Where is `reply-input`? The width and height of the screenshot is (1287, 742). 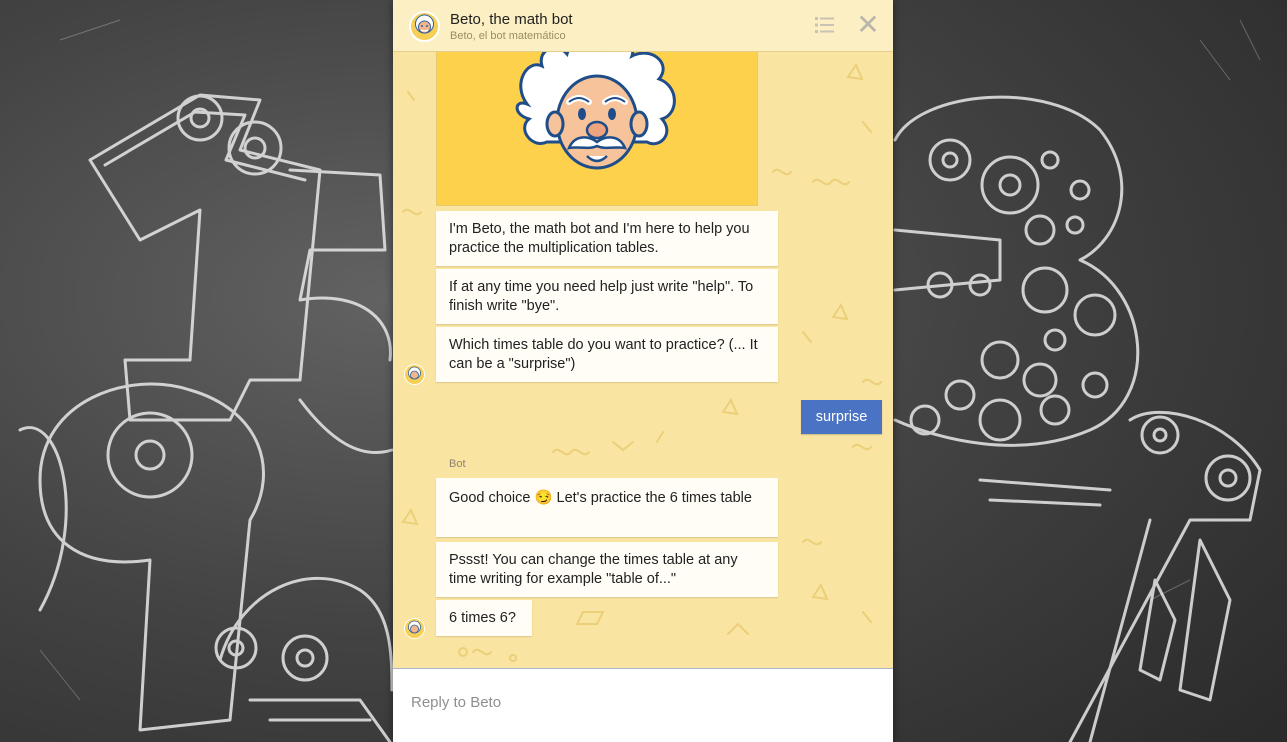
reply-input is located at coordinates (641, 702).